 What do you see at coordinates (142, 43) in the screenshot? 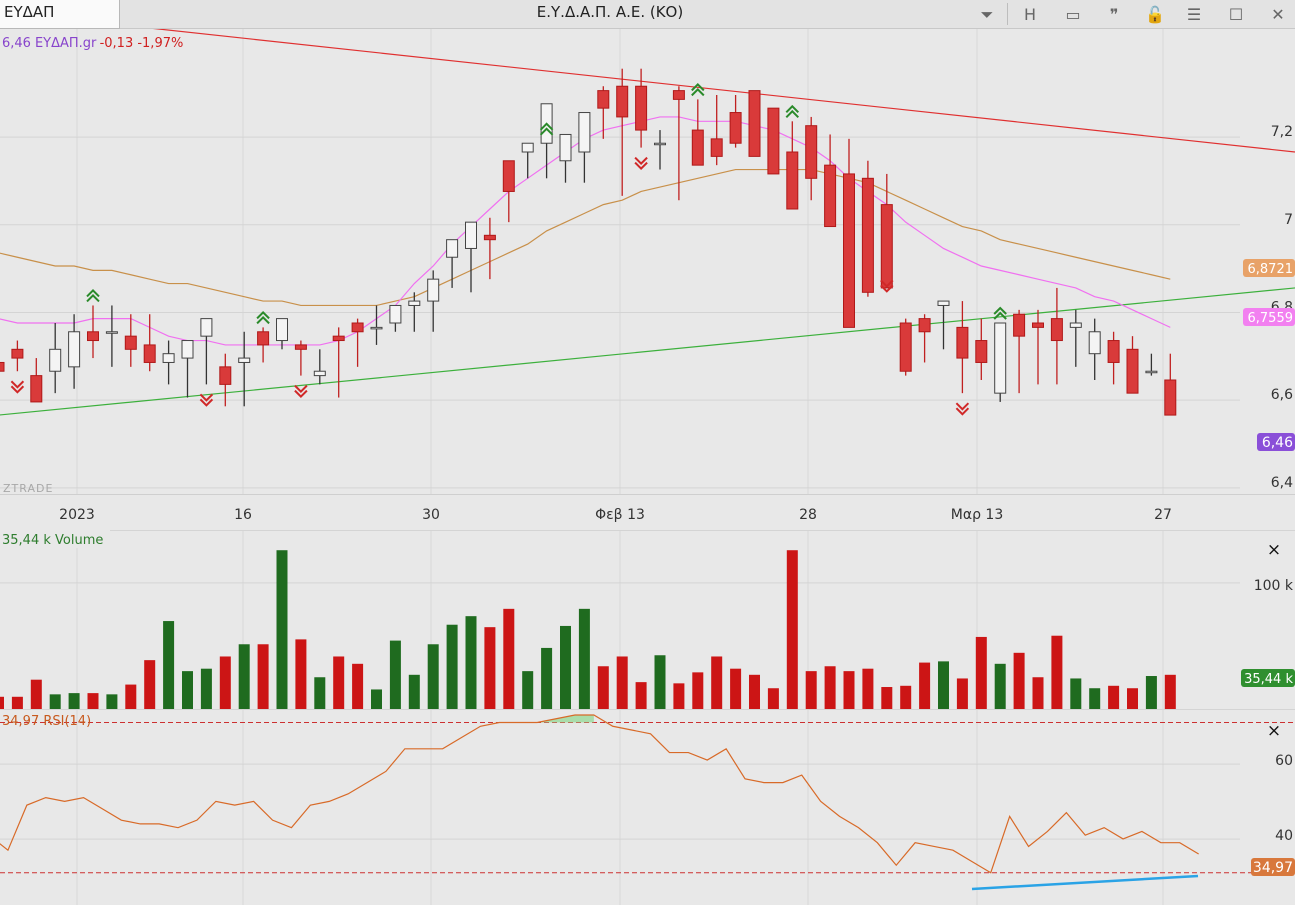
I see `price-legend-change: -0,13 -1,97%` at bounding box center [142, 43].